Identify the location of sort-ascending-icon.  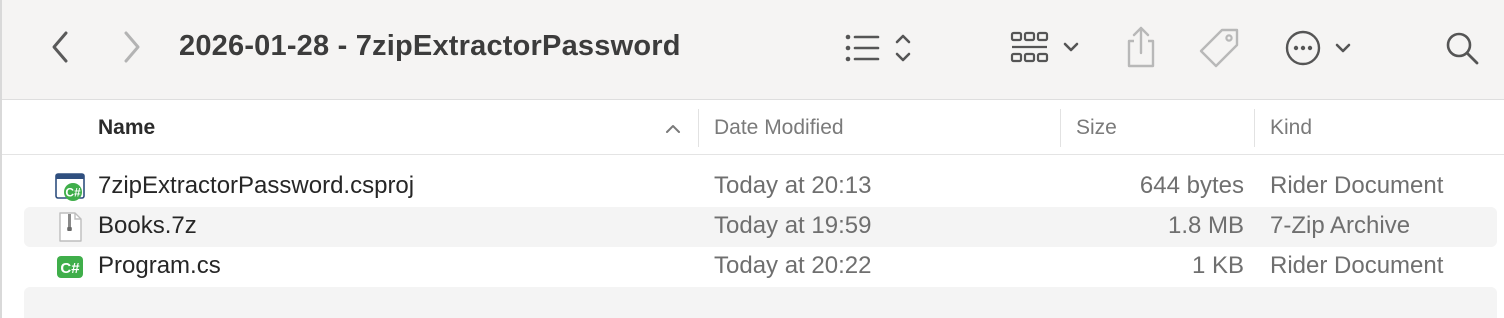
(673, 129).